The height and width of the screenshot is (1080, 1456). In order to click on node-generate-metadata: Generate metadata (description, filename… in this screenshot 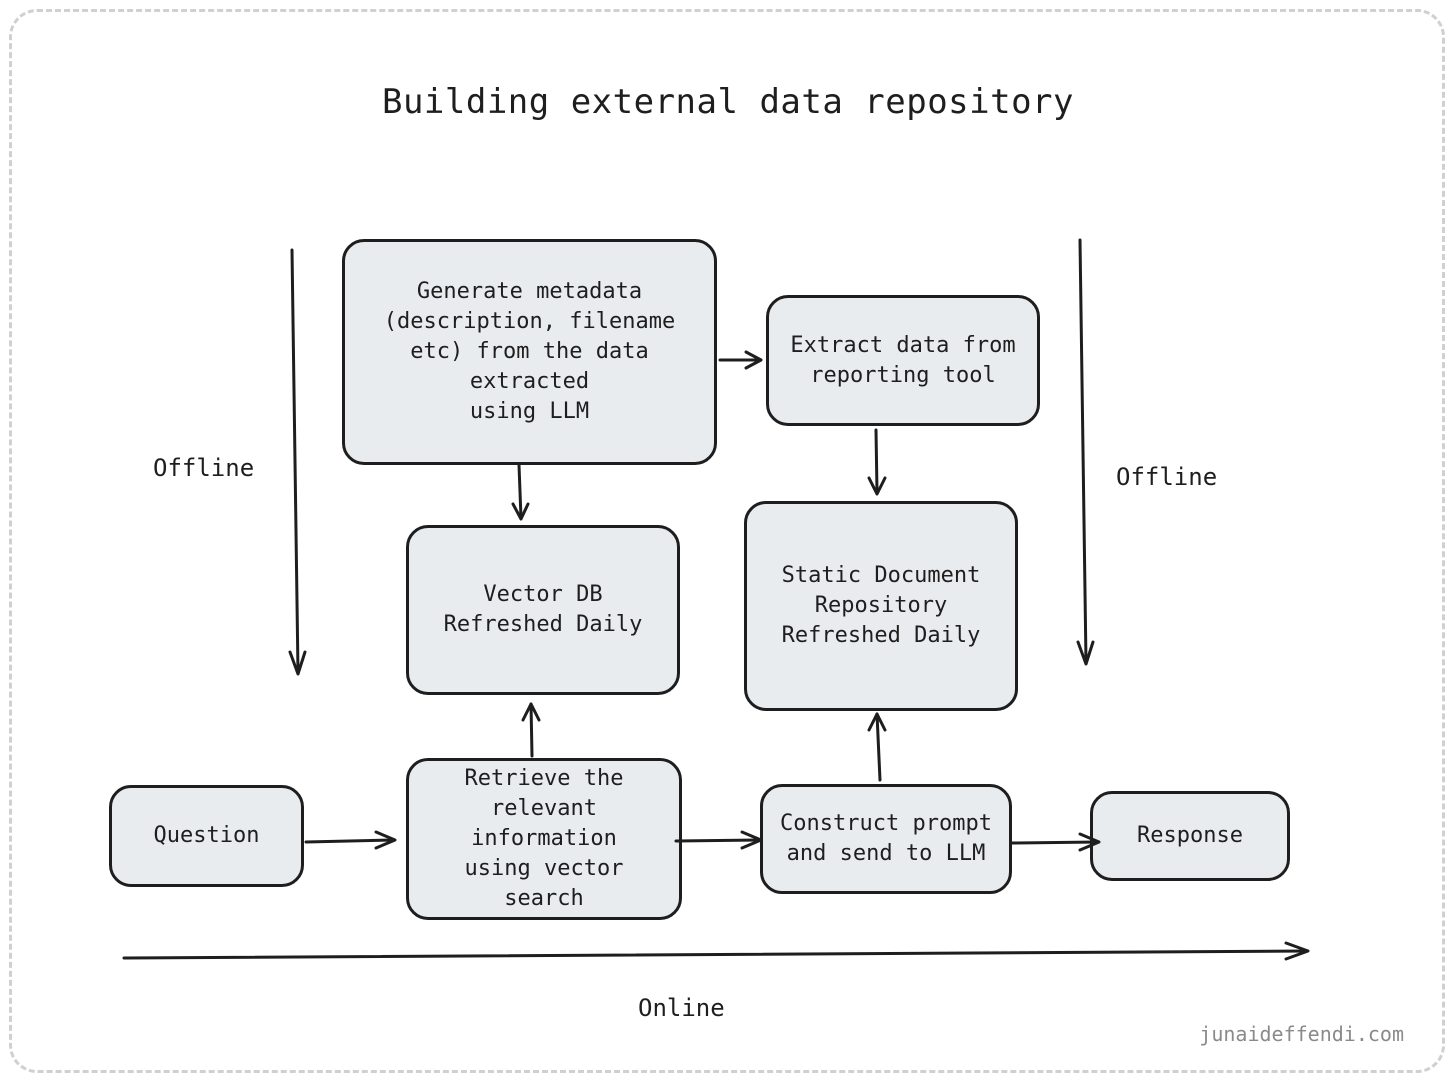, I will do `click(529, 352)`.